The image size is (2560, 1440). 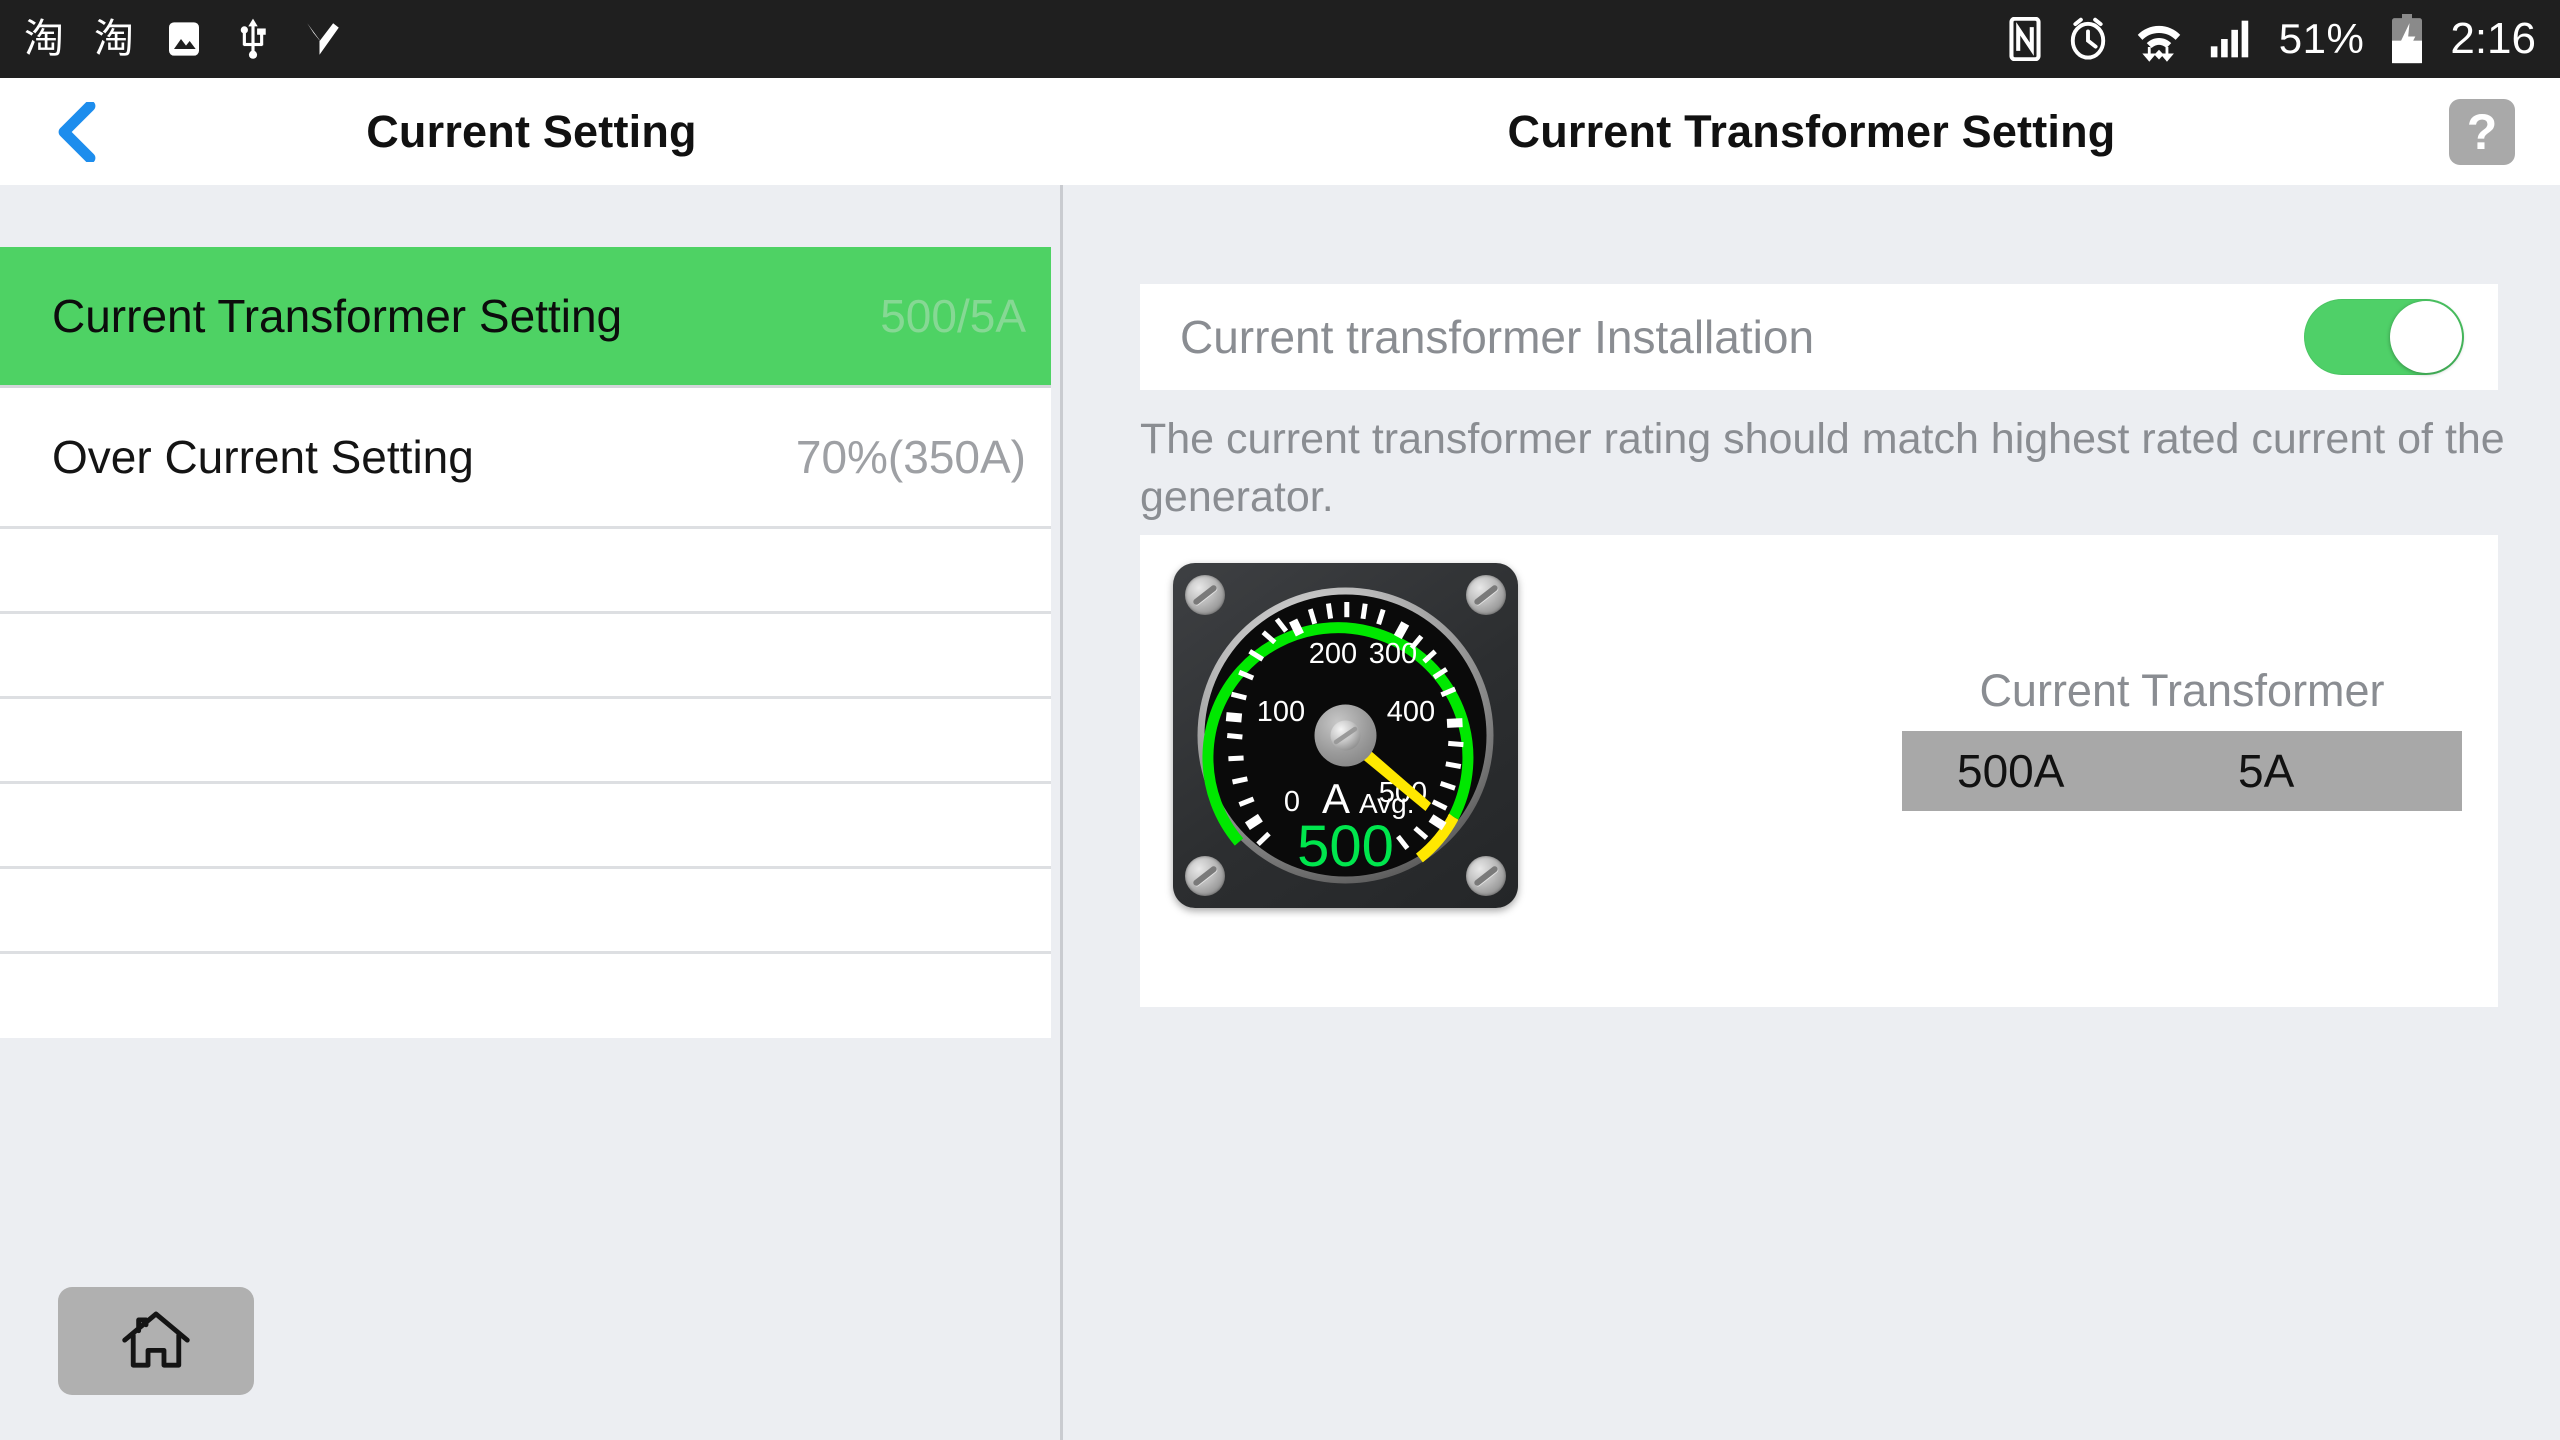 What do you see at coordinates (2272, 39) in the screenshot?
I see `status-bar-right-icons: 51% 2:16` at bounding box center [2272, 39].